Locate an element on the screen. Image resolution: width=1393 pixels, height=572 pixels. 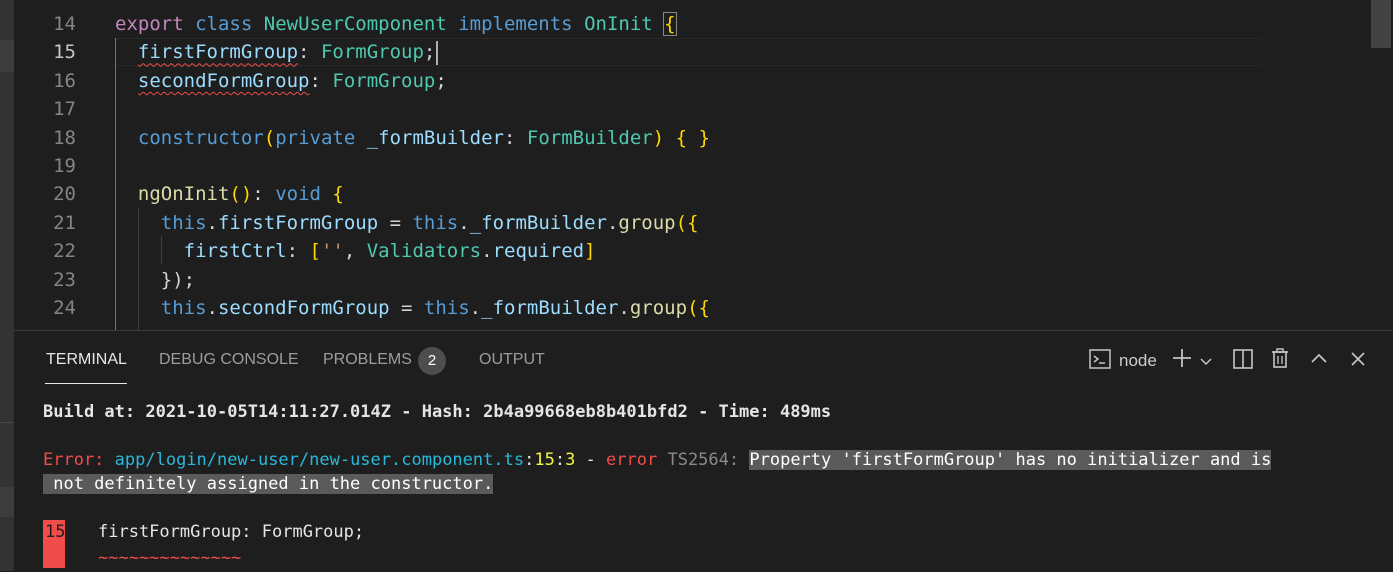
close-icon is located at coordinates (1358, 362).